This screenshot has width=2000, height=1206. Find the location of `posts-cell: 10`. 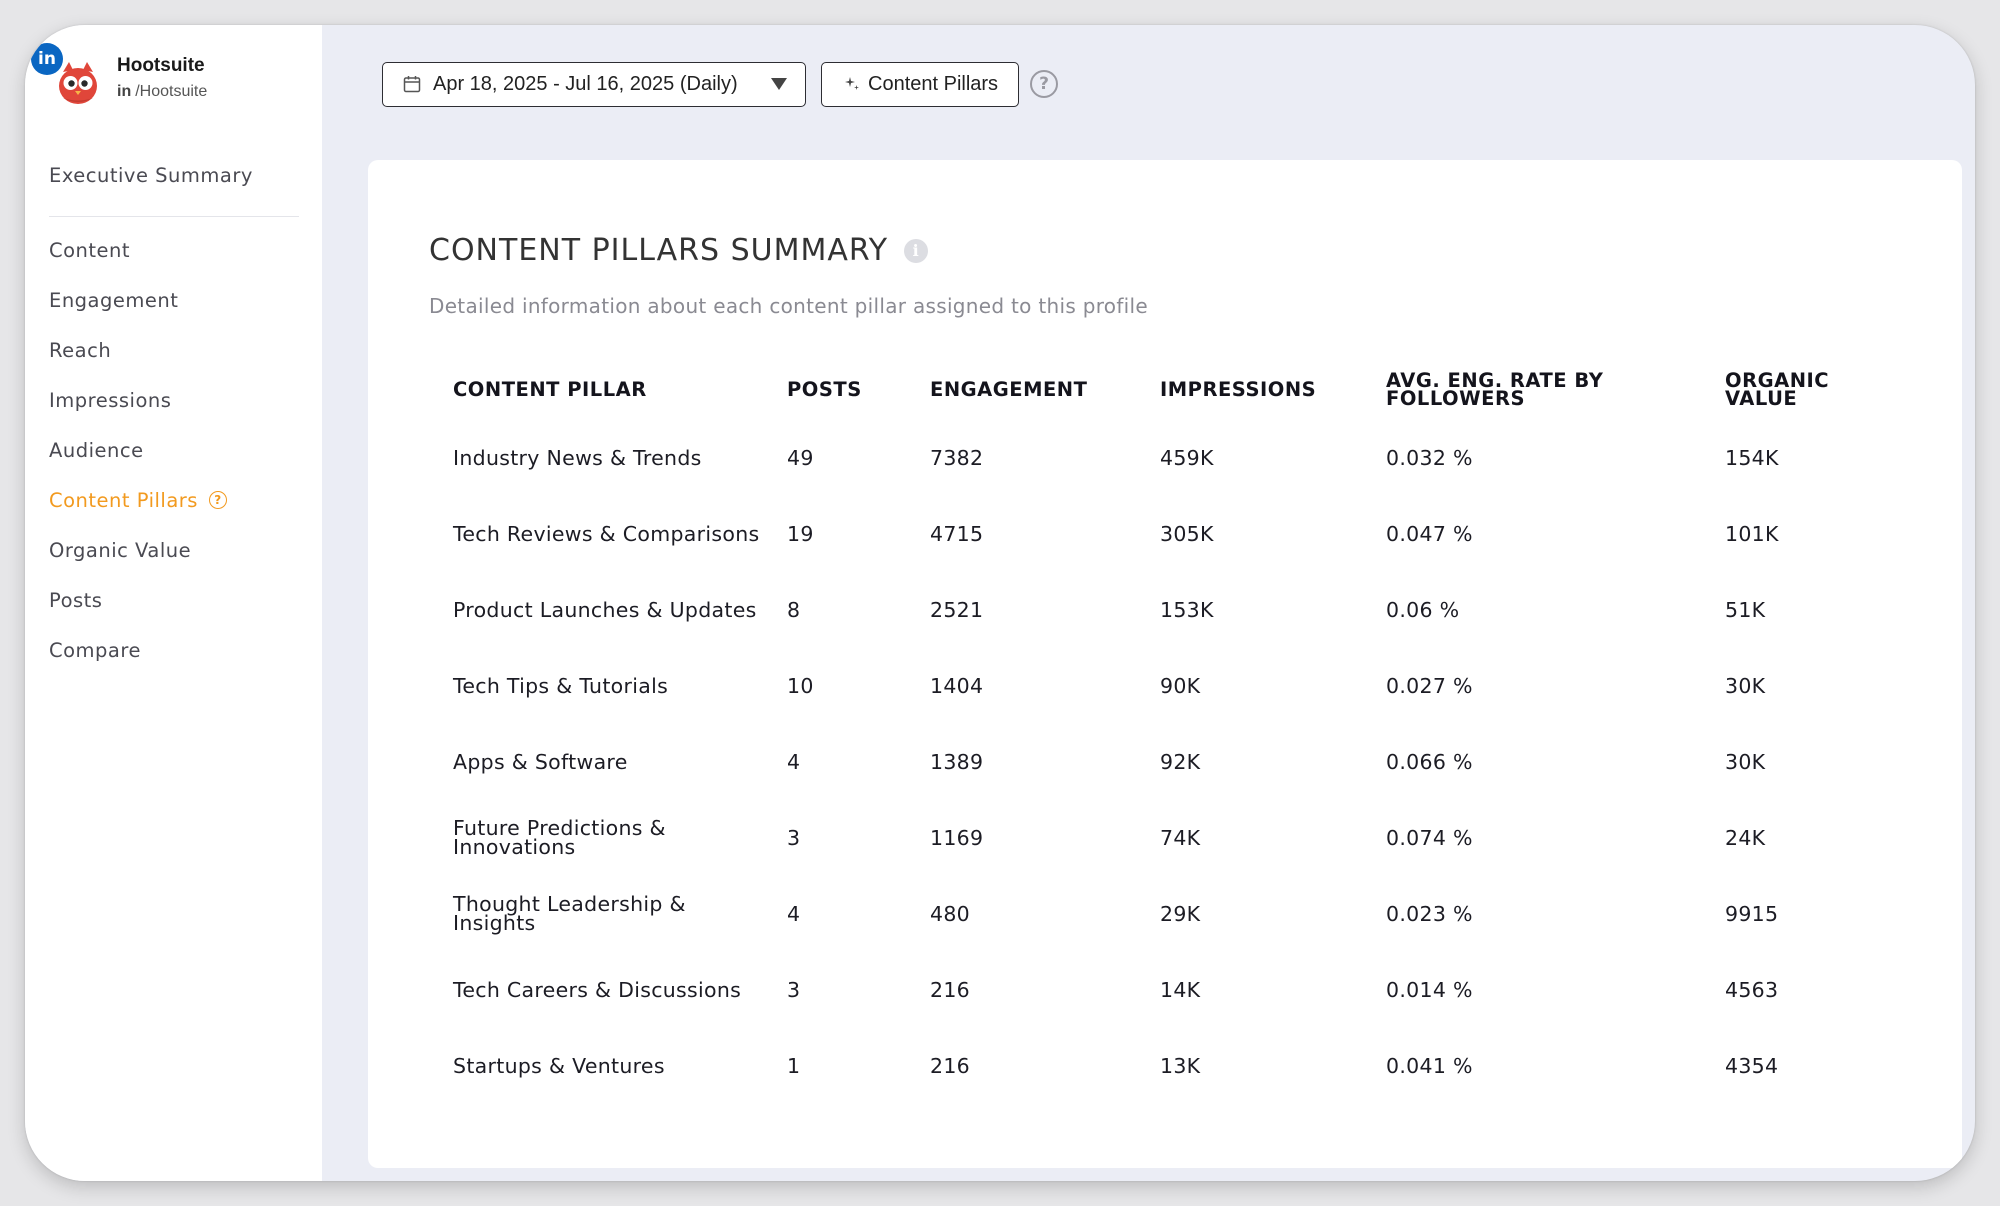

posts-cell: 10 is located at coordinates (800, 685).